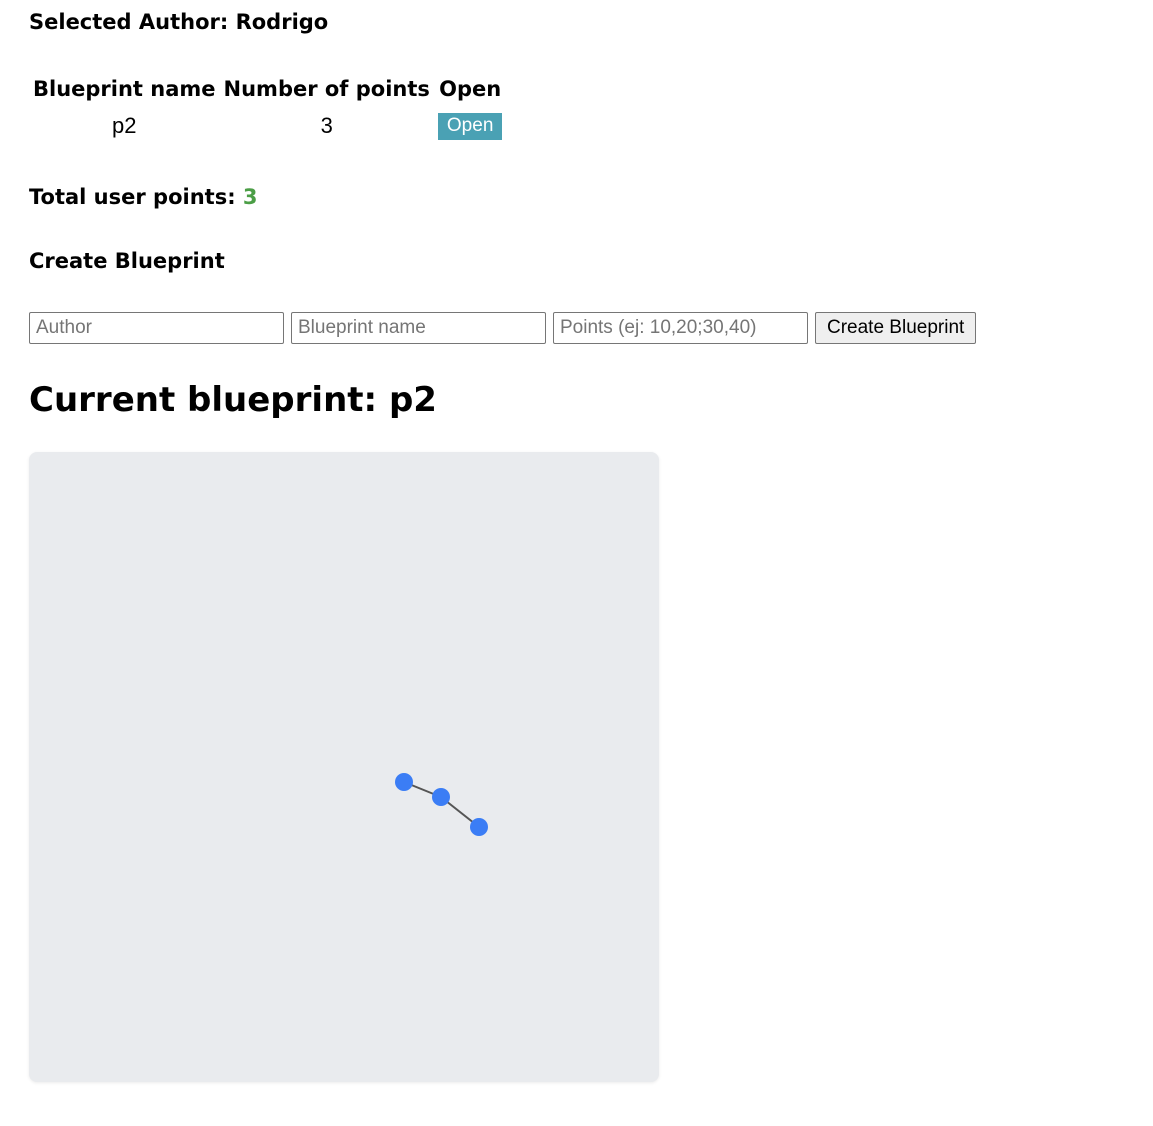  Describe the element at coordinates (124, 125) in the screenshot. I see `row-blueprint-name: p2` at that location.